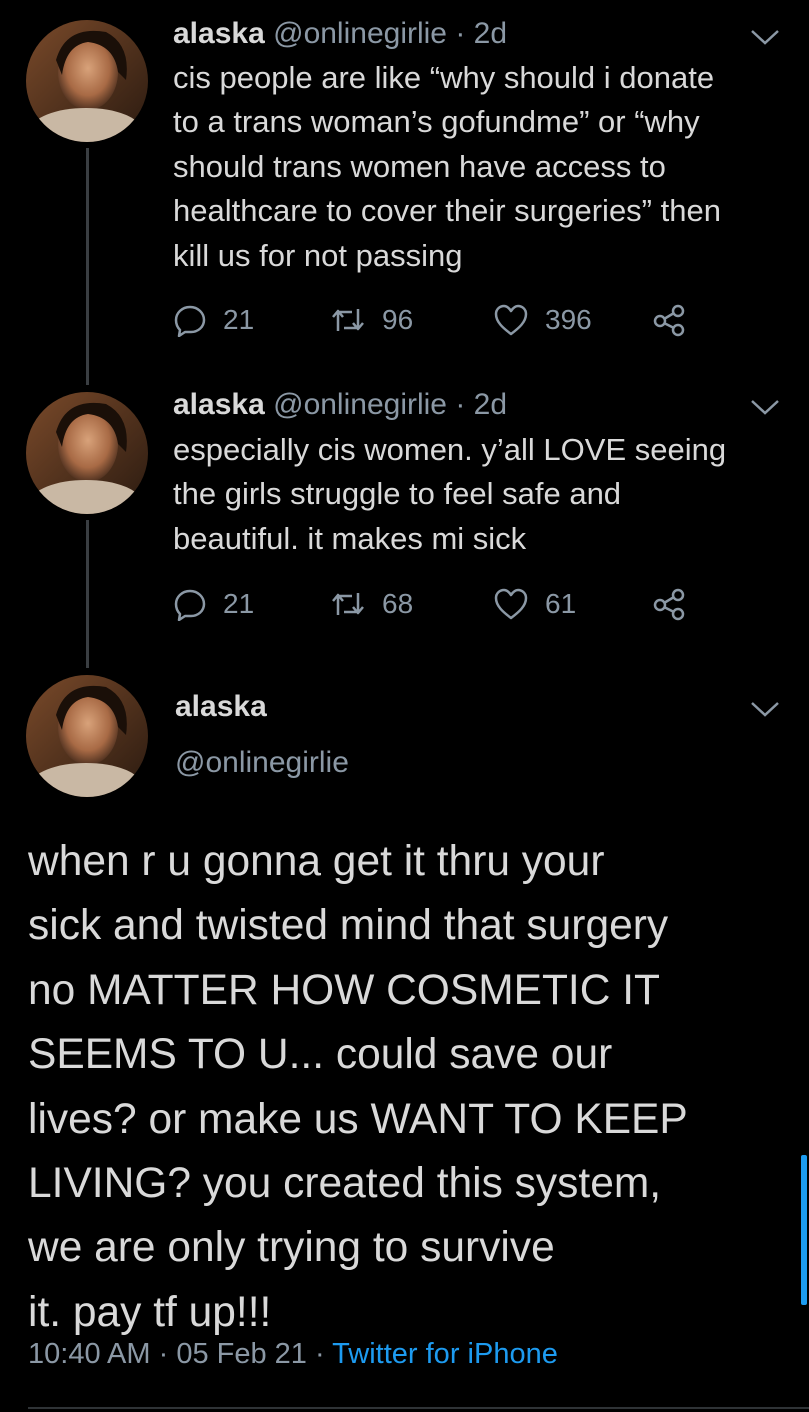 The width and height of the screenshot is (809, 1412). Describe the element at coordinates (534, 604) in the screenshot. I see `like-button: 61` at that location.